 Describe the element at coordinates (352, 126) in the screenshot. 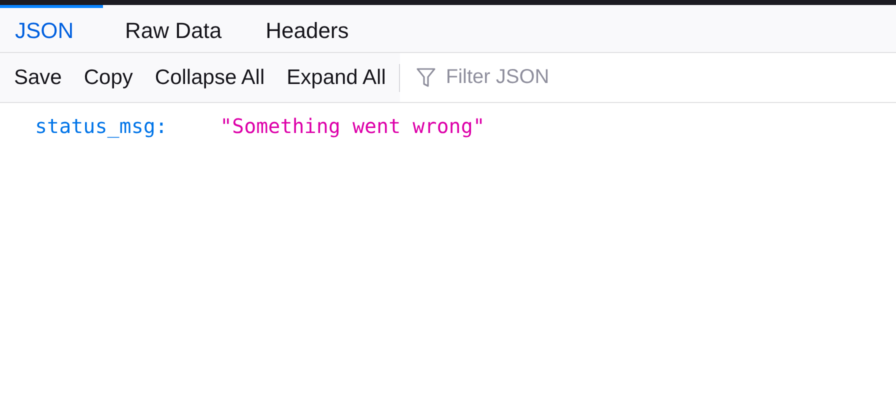

I see `json-value: "Something went wrong"` at that location.